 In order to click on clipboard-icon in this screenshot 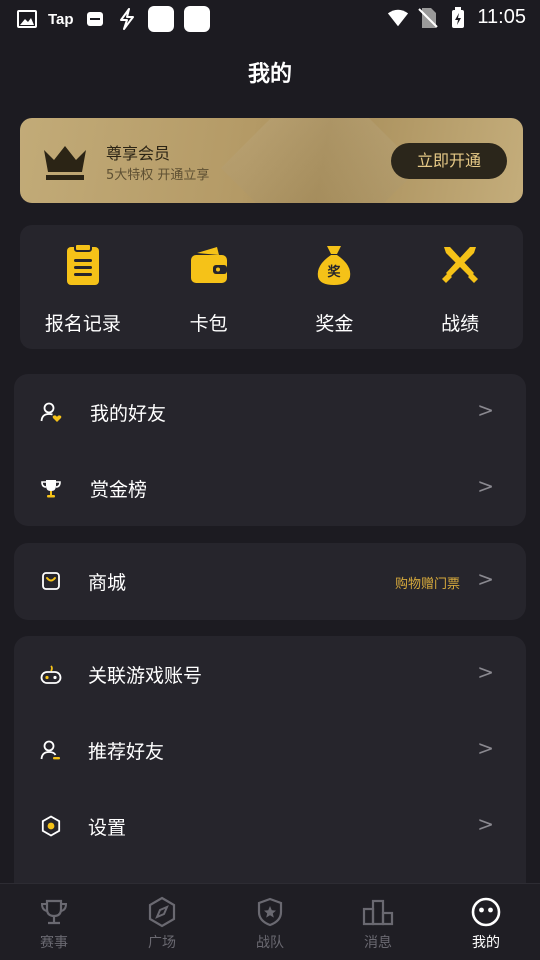, I will do `click(82, 264)`.